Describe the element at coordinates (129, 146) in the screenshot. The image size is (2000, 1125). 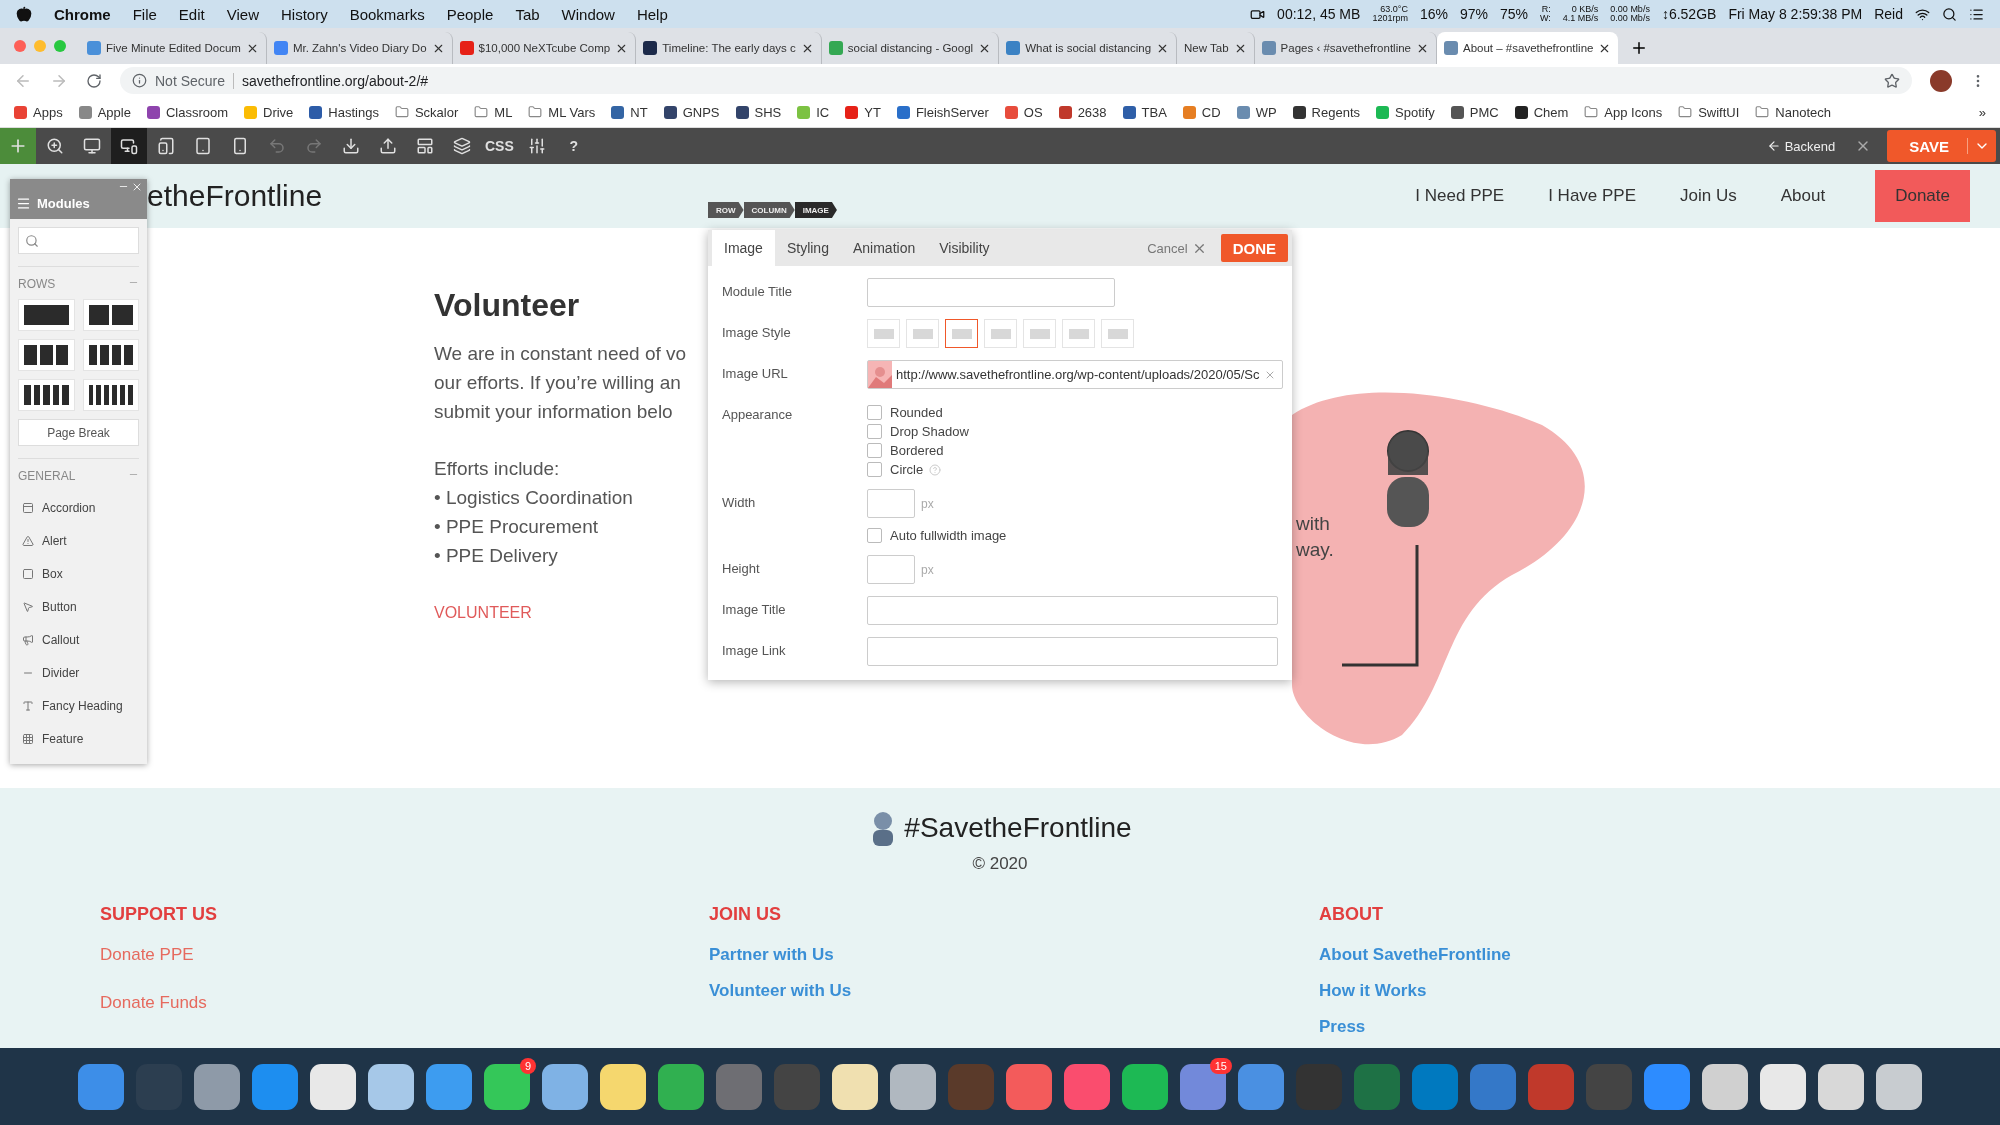
I see `toolbar-button` at that location.